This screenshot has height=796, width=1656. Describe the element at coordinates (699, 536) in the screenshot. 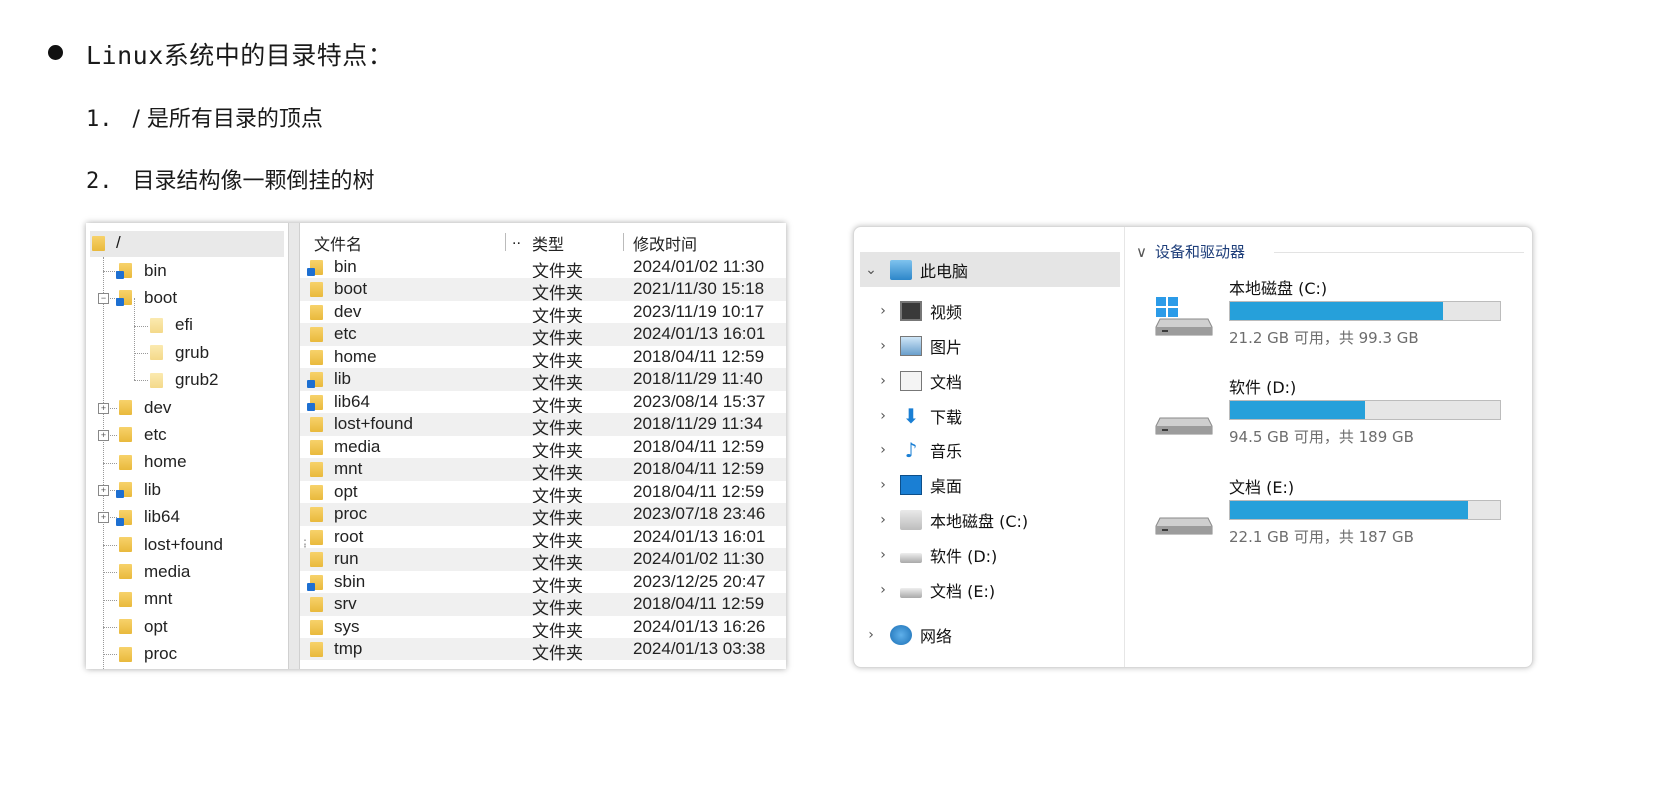

I see `file-modified: 2024/01/13 16:01` at that location.